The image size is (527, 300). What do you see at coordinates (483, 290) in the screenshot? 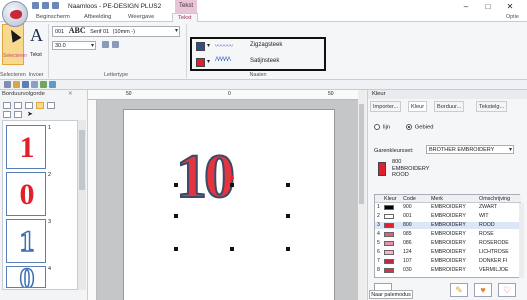
I see `favorite-color-icon: ♥` at bounding box center [483, 290].